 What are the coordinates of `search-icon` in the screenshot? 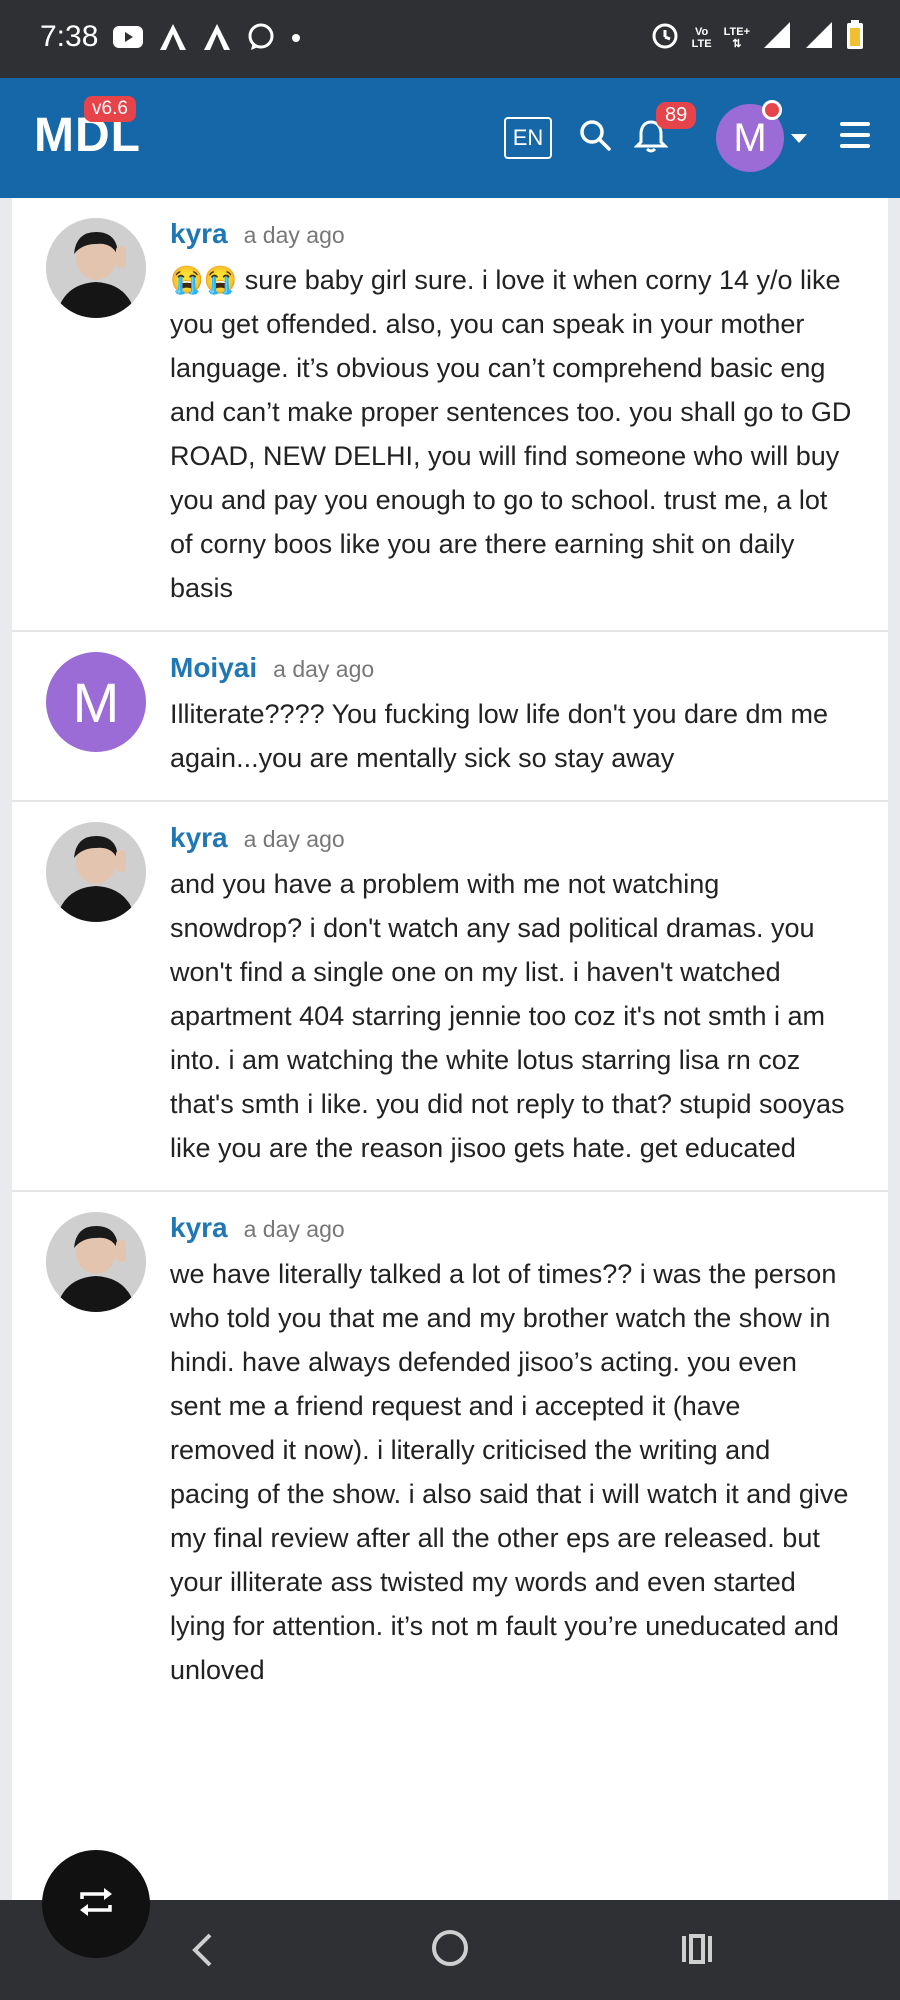 It's located at (595, 137).